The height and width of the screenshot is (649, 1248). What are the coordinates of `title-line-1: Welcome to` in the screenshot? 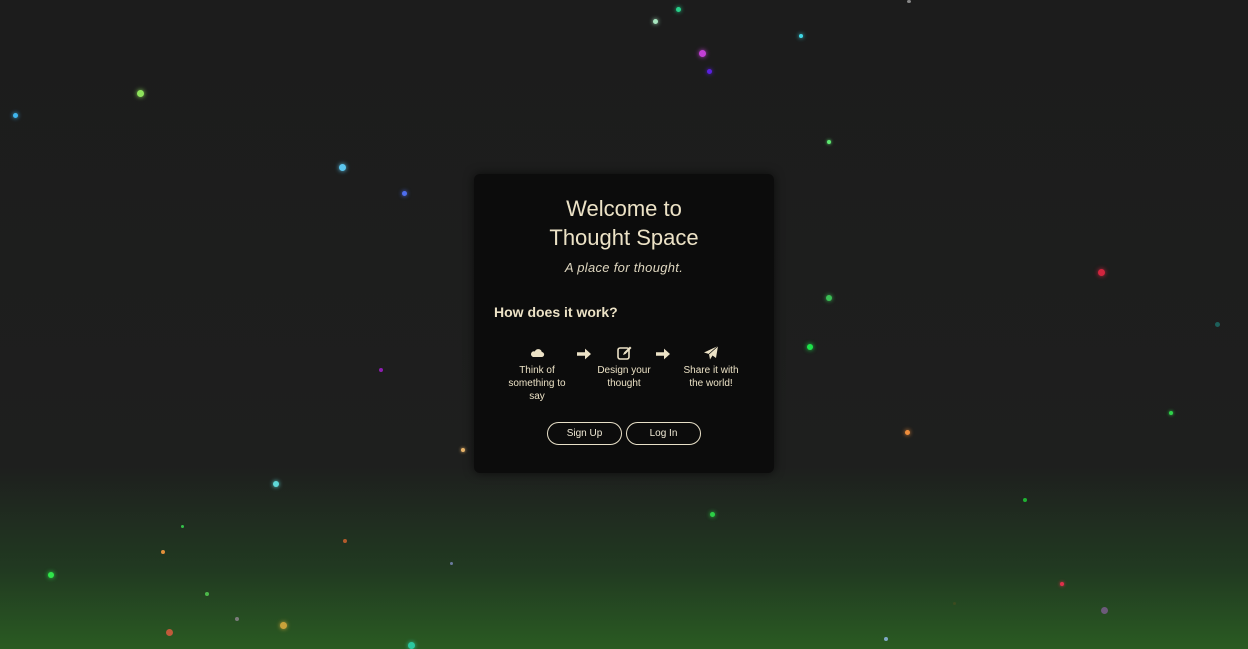 It's located at (624, 208).